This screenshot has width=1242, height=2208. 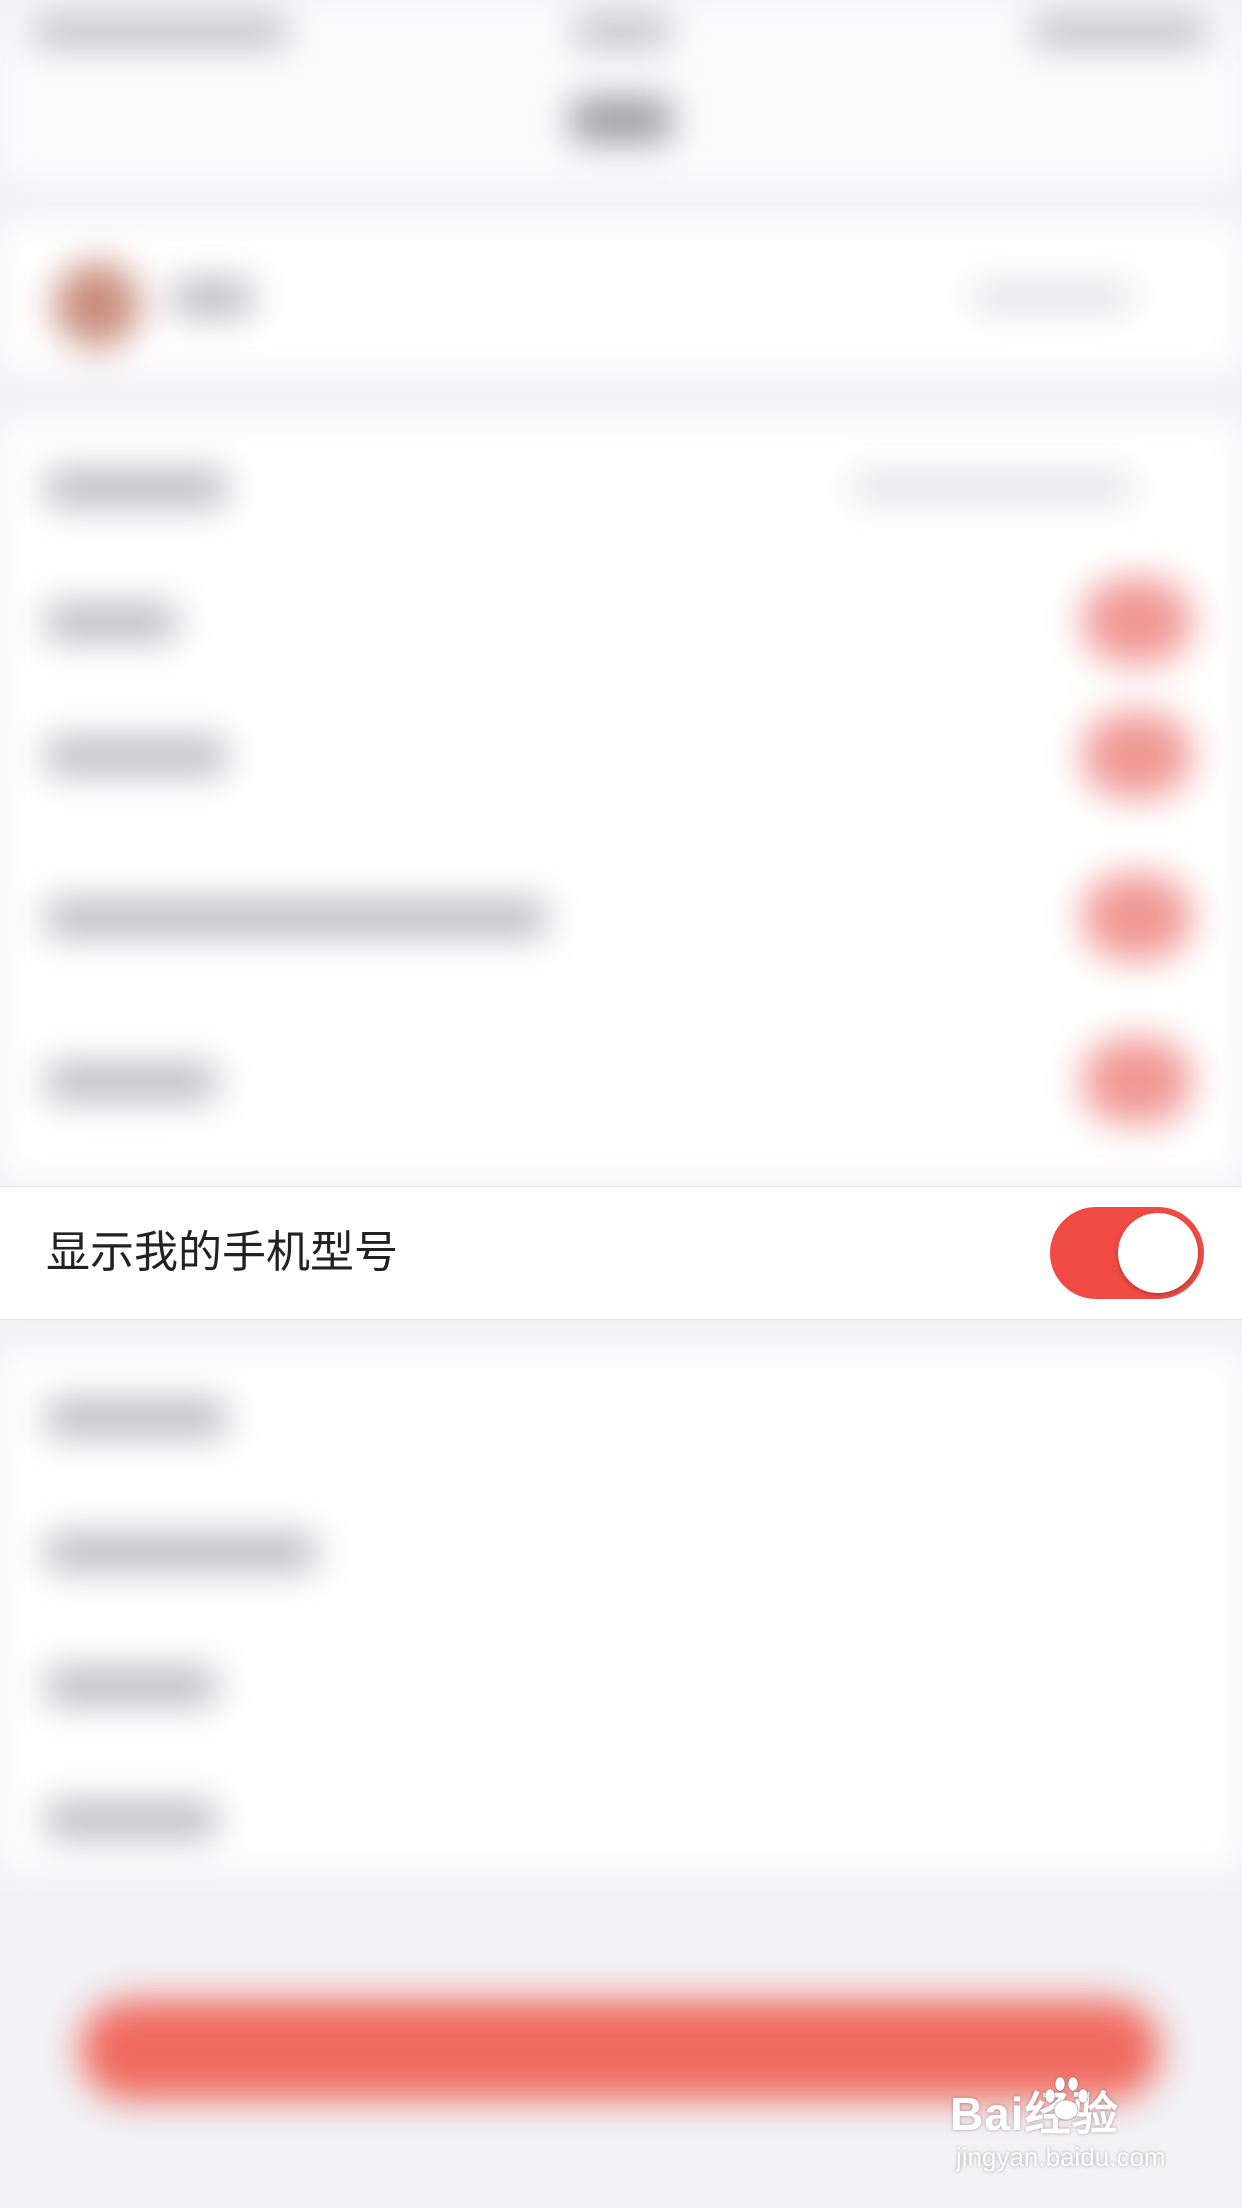 I want to click on show-phone-model-label: 显示我的手机型号, so click(x=222, y=1252).